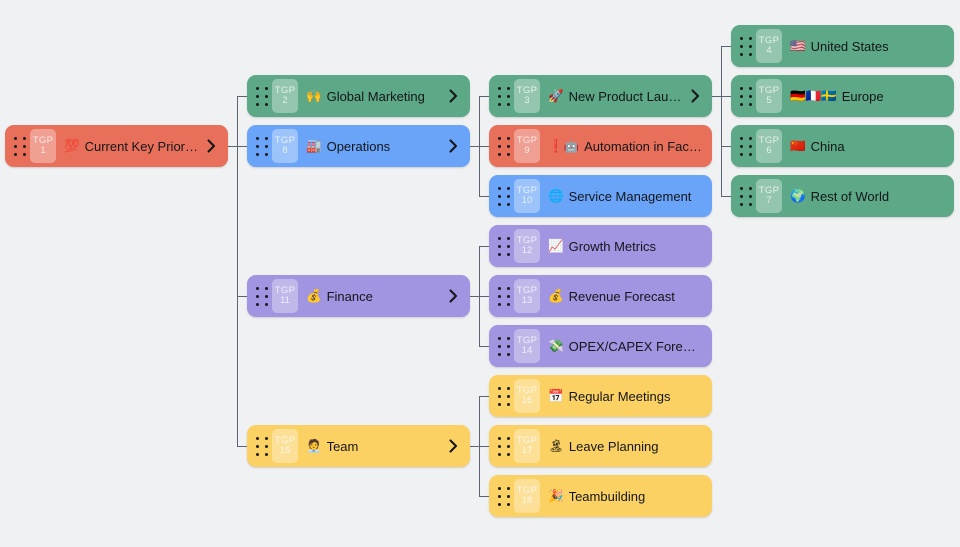 Image resolution: width=960 pixels, height=547 pixels. What do you see at coordinates (769, 200) in the screenshot?
I see `node-badge-number: 7` at bounding box center [769, 200].